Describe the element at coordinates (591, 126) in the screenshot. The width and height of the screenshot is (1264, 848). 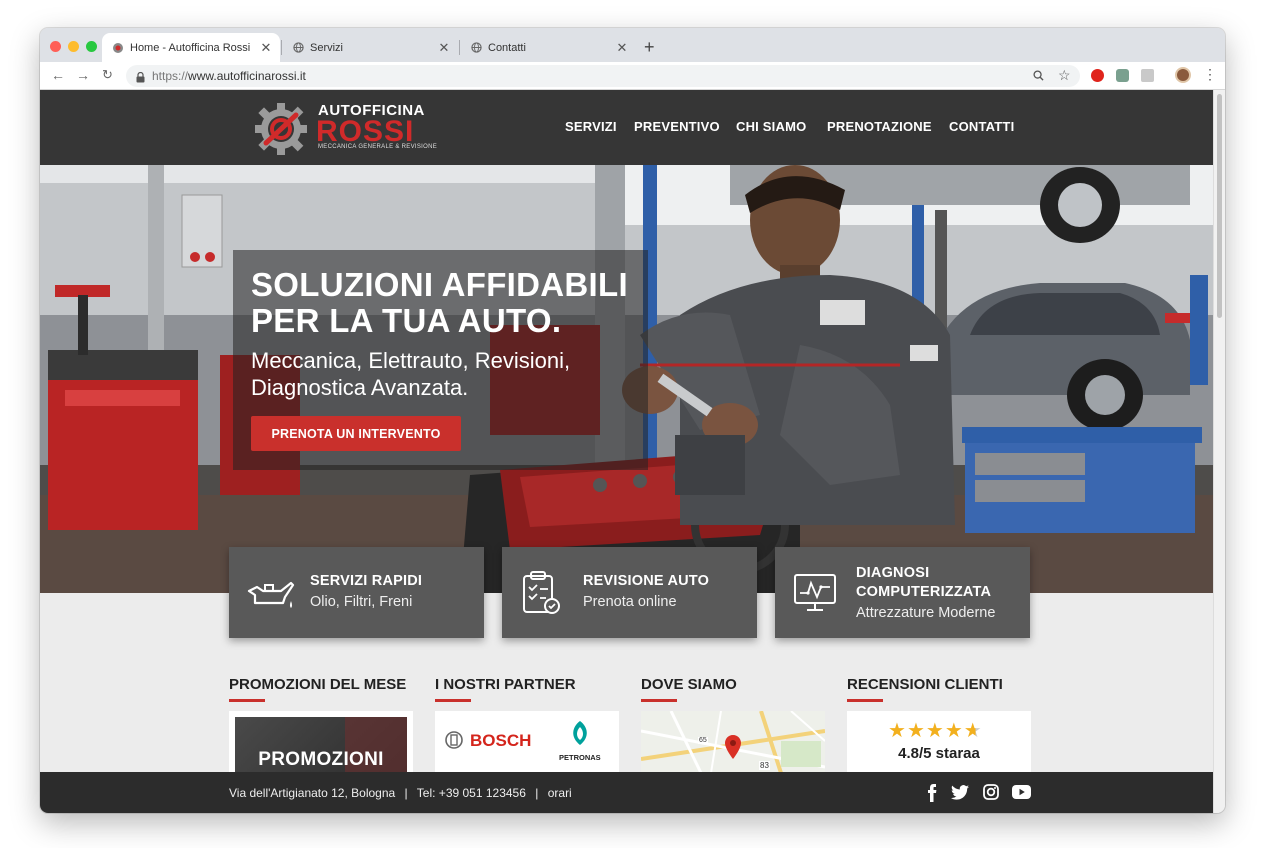
I see `nav-servizi: SERVIZI` at that location.